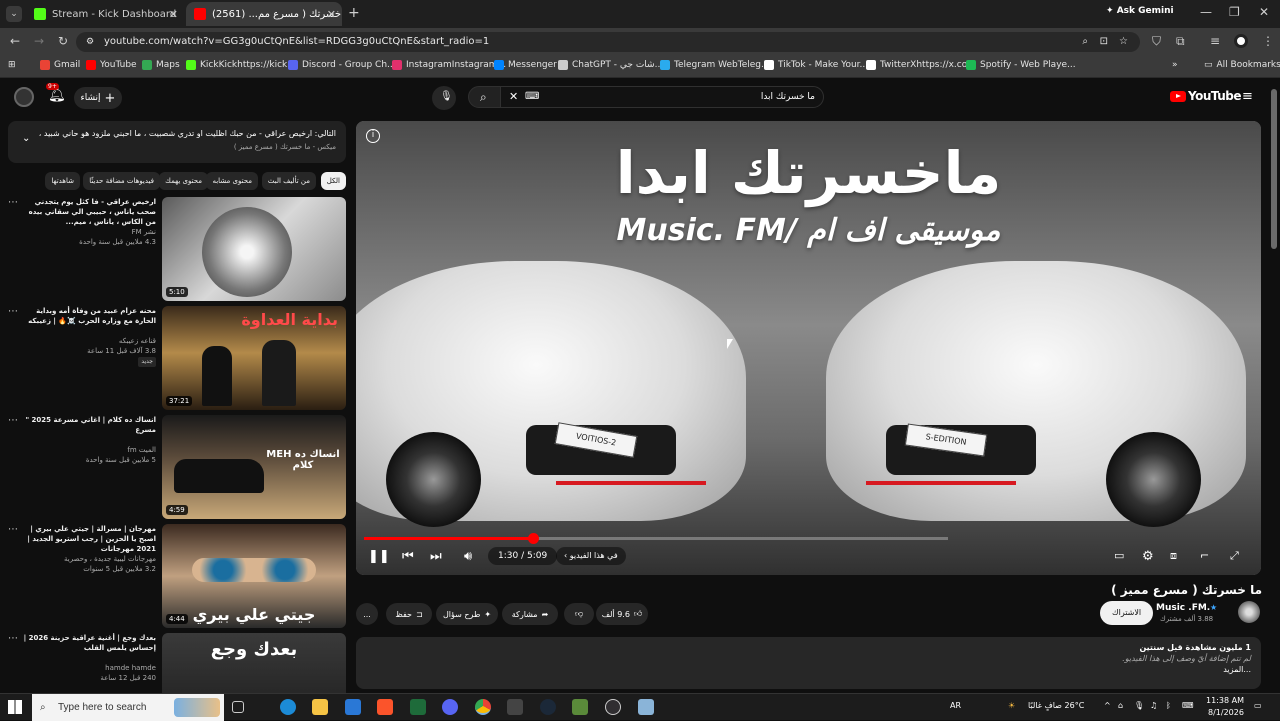  I want to click on video-thumbnail: جيتي علي بيري 4:44, so click(254, 576).